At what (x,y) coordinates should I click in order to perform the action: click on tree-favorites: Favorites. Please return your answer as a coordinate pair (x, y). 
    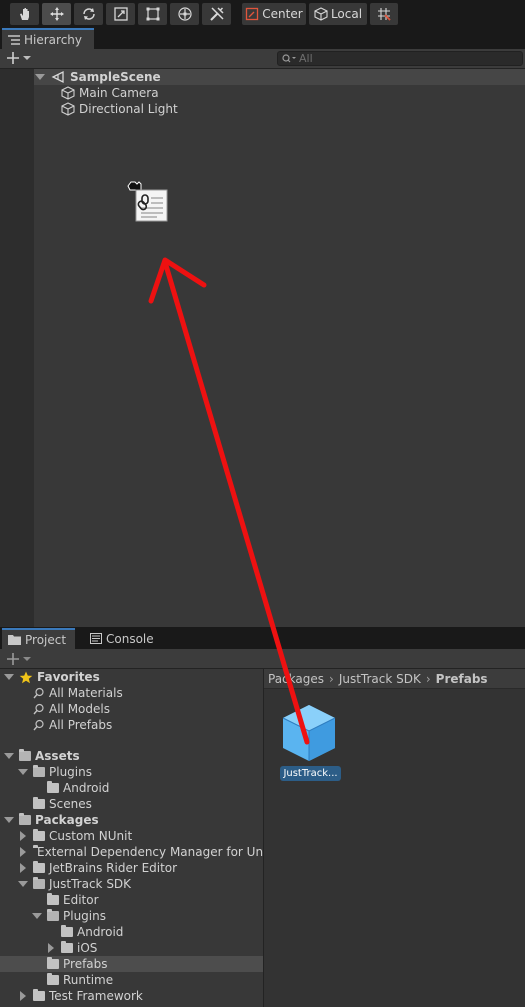
    Looking at the image, I should click on (52, 677).